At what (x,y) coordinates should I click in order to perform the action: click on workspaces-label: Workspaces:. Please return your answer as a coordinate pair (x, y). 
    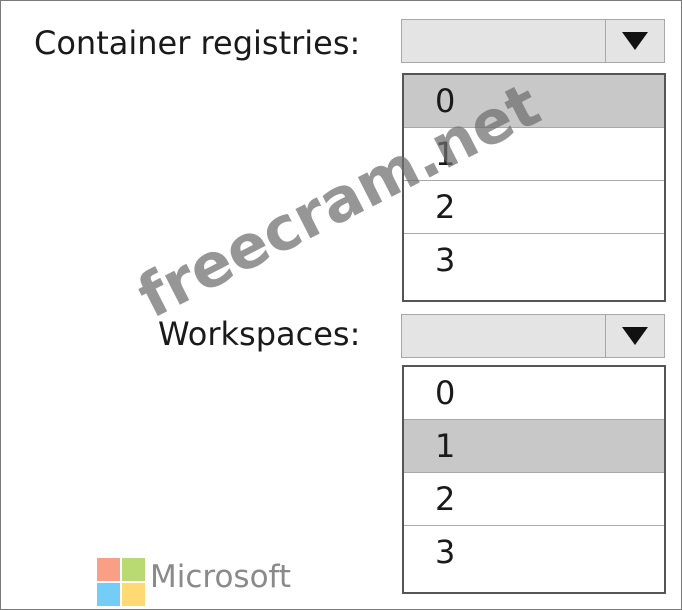
    Looking at the image, I should click on (259, 334).